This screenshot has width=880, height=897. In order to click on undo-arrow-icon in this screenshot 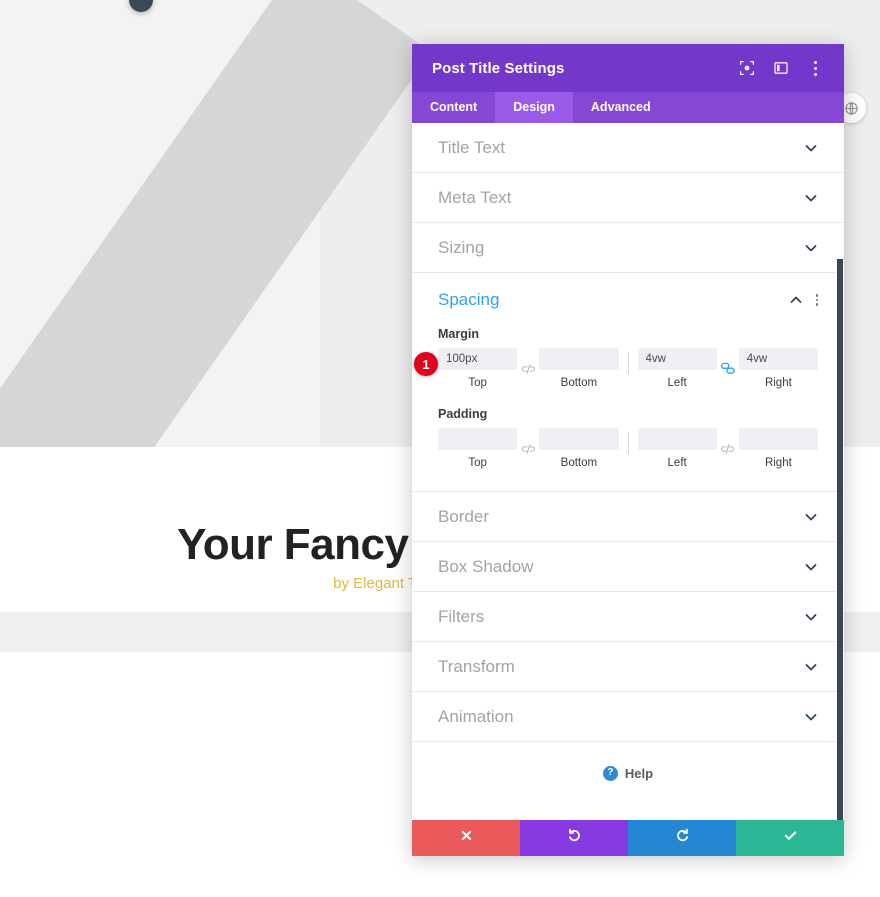, I will do `click(574, 838)`.